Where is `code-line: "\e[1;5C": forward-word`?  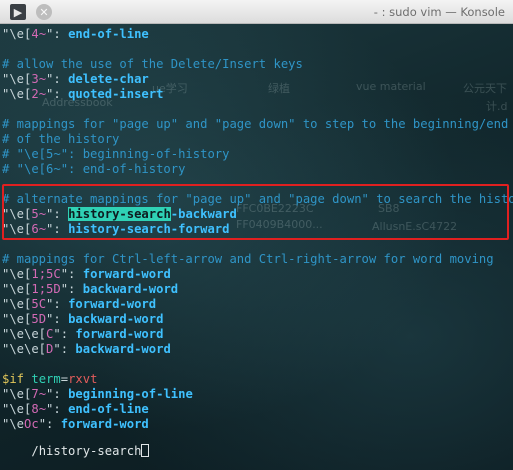 code-line: "\e[1;5C": forward-word is located at coordinates (86, 274).